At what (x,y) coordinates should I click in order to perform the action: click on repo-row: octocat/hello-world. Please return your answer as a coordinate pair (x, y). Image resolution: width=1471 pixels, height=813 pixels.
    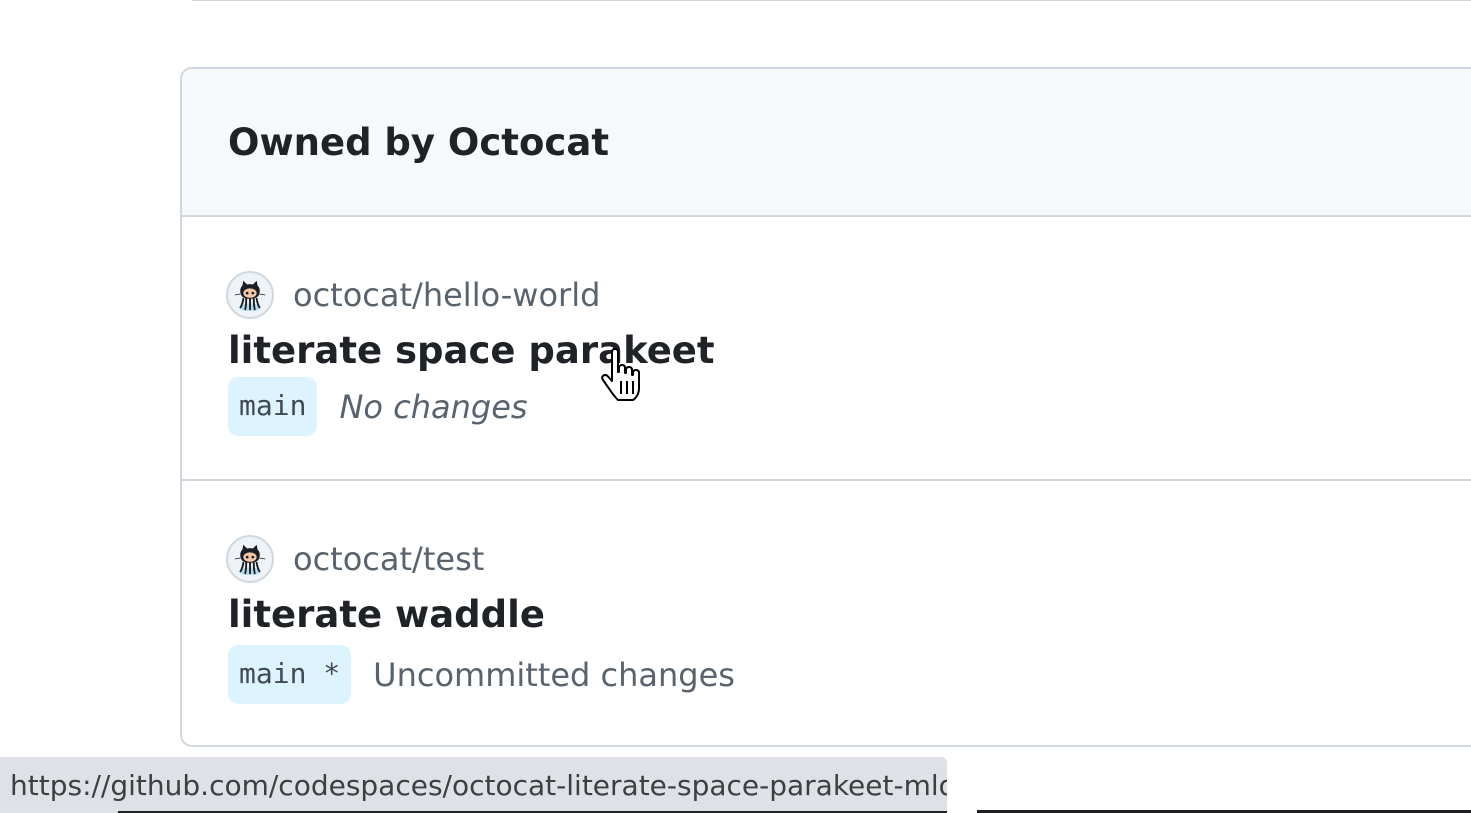
    Looking at the image, I should click on (413, 295).